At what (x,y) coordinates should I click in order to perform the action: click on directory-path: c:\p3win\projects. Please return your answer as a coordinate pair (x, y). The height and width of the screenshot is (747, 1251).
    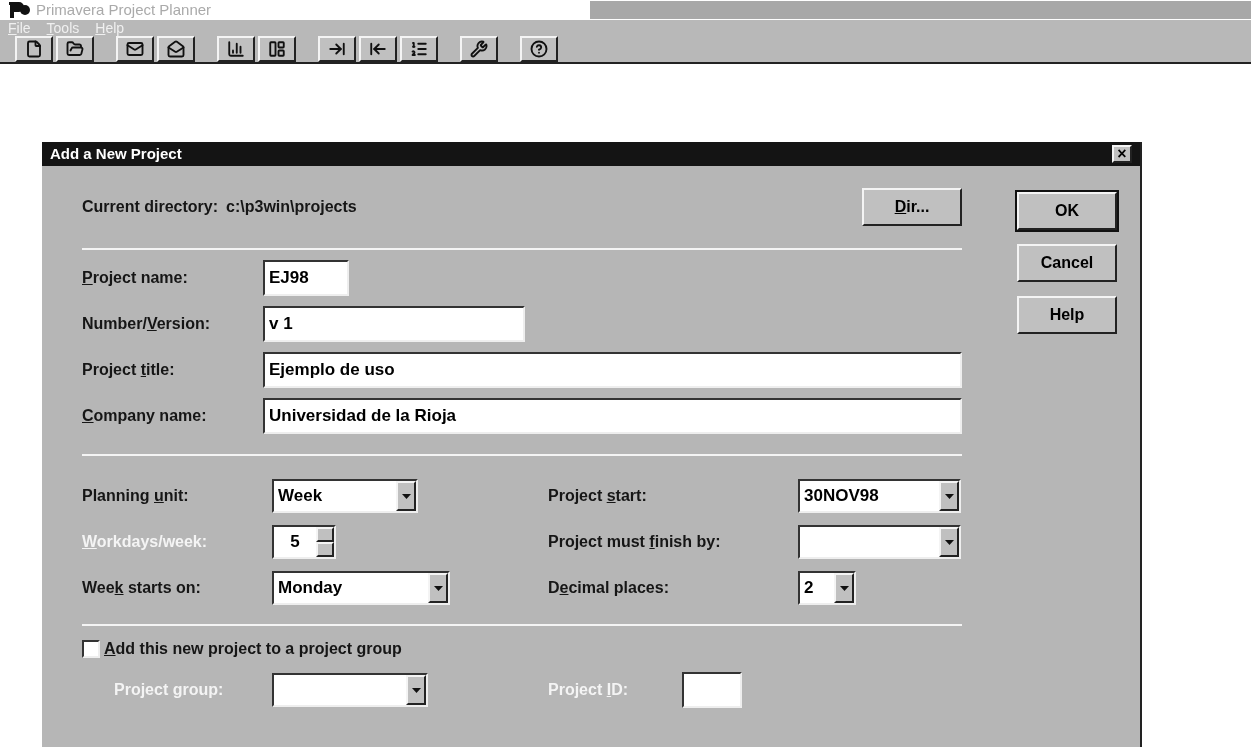
    Looking at the image, I should click on (291, 207).